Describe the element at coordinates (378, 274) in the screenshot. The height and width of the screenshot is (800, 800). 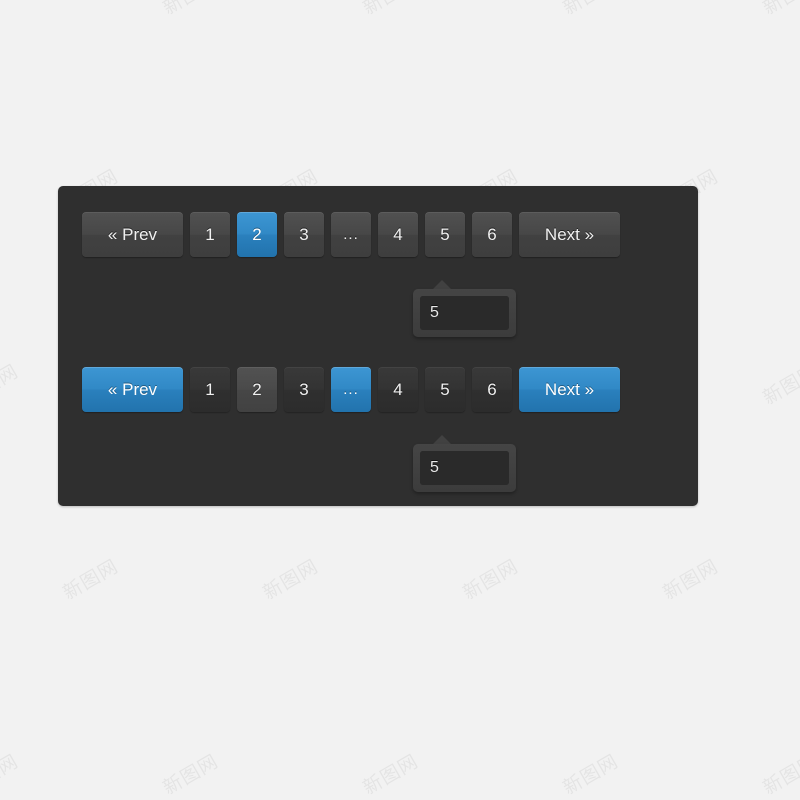
I see `pagination-row-1: « Prev 1 2 3 ... 4 5 6 Next » 5` at that location.